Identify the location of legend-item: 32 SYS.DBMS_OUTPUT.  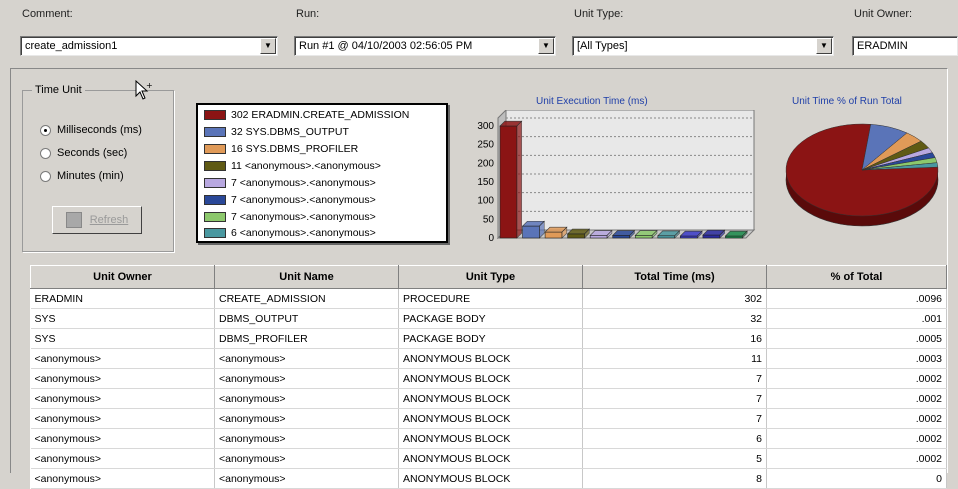
(276, 132).